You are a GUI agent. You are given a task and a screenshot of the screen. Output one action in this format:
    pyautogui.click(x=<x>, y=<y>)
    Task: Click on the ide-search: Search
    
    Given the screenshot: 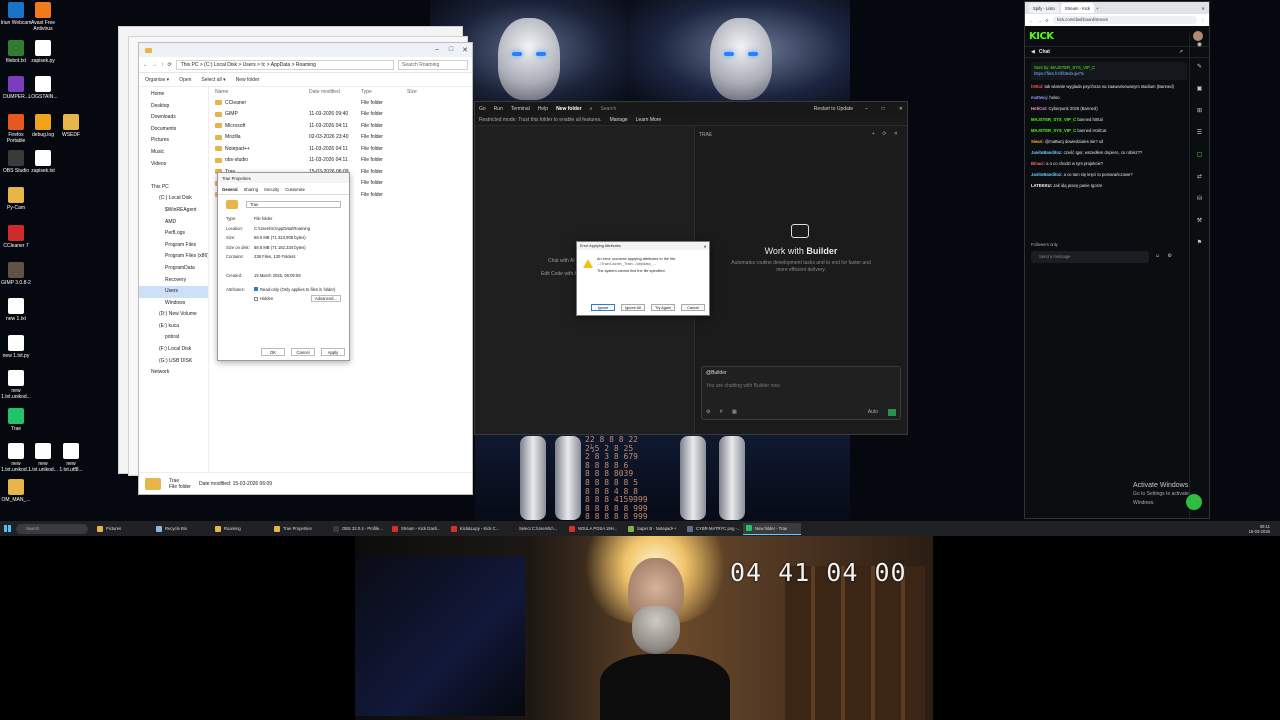 What is the action you would take?
    pyautogui.click(x=608, y=109)
    